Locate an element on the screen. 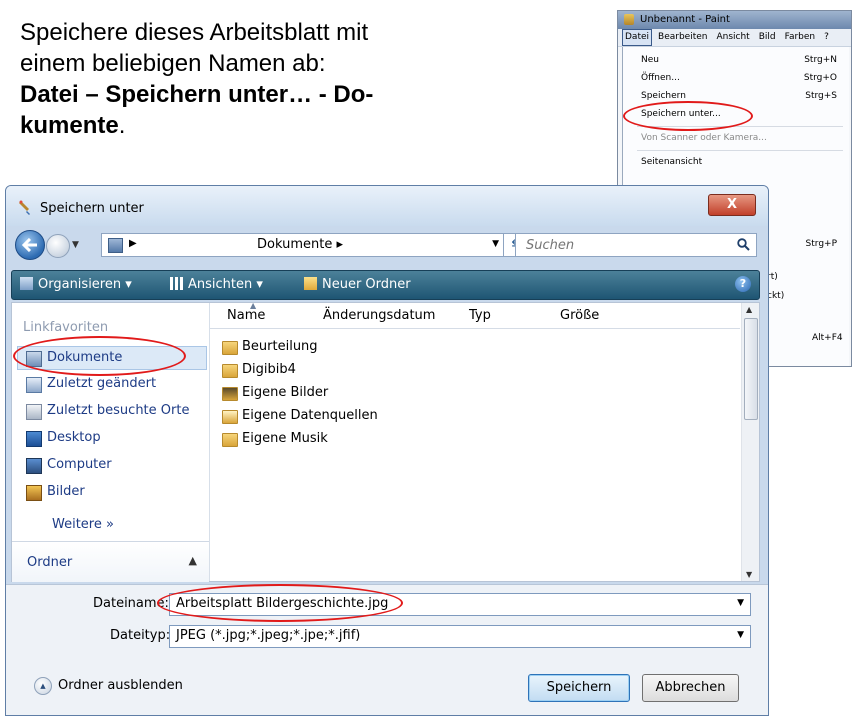 This screenshot has height=716, width=853. paint-brush-icon is located at coordinates (24, 207).